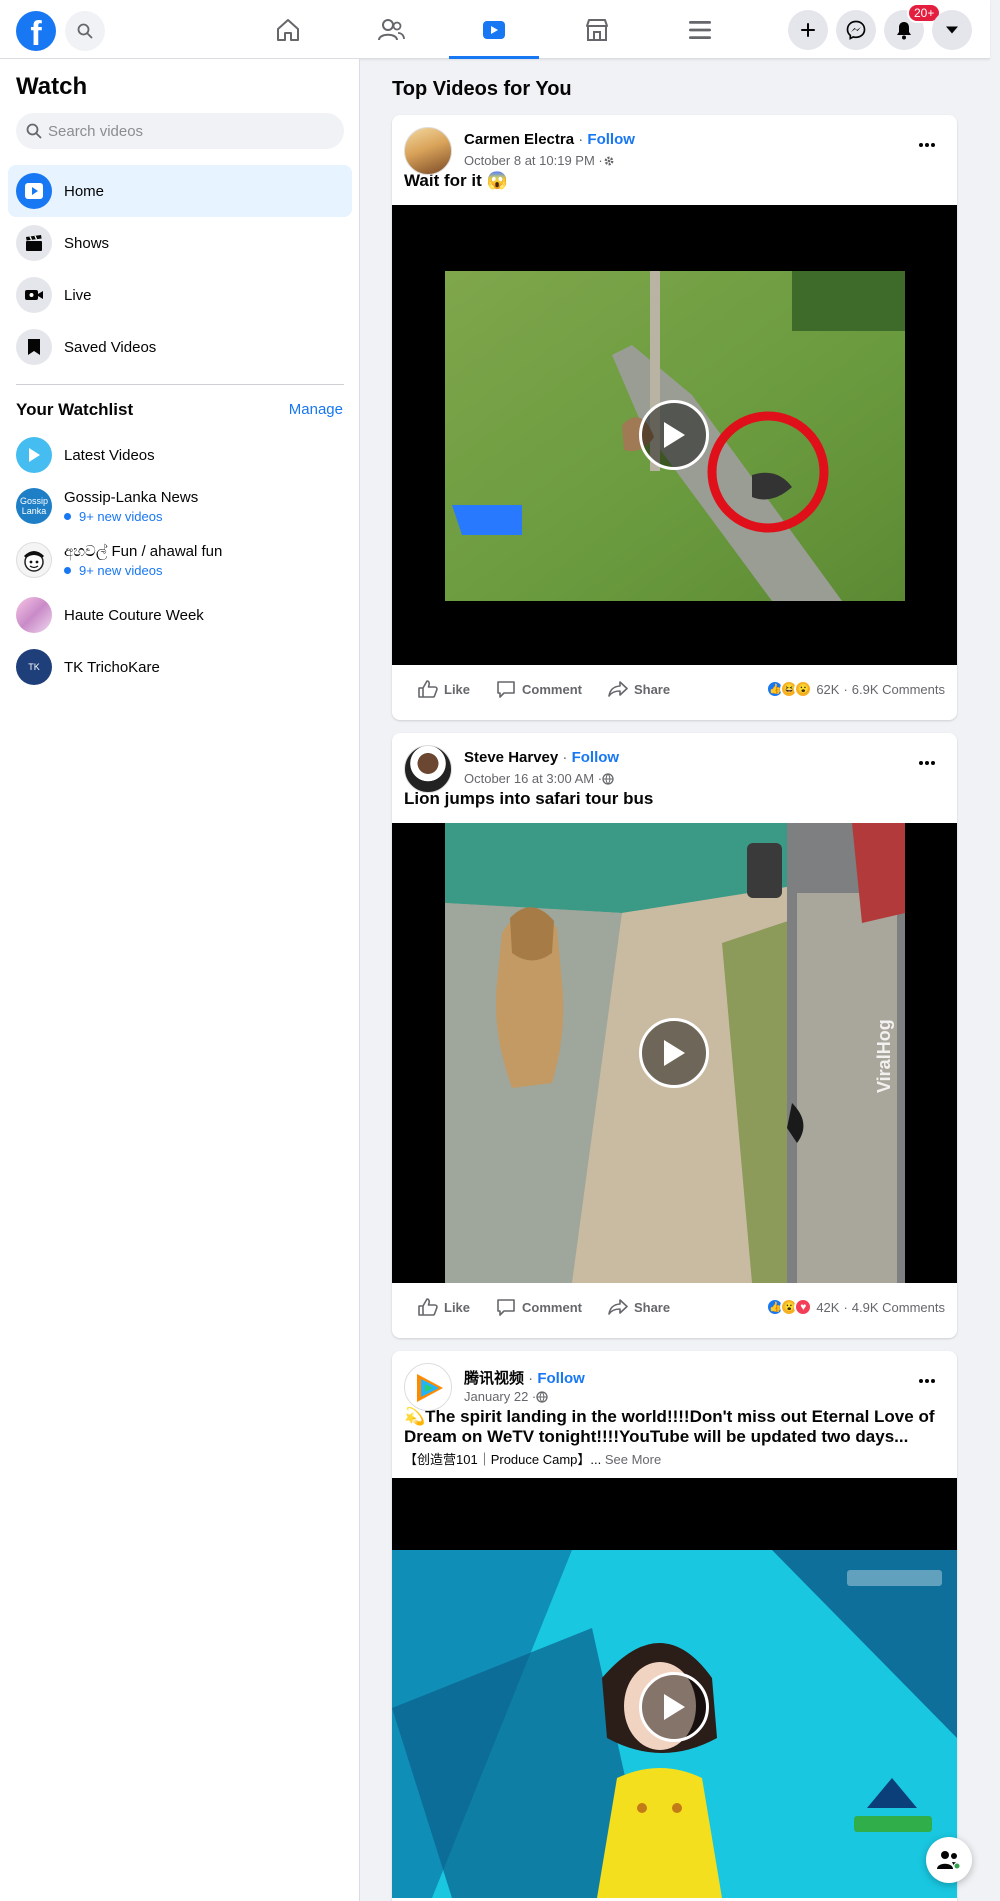 The width and height of the screenshot is (1000, 1901). Describe the element at coordinates (519, 139) in the screenshot. I see `author-name: Carmen Electra` at that location.